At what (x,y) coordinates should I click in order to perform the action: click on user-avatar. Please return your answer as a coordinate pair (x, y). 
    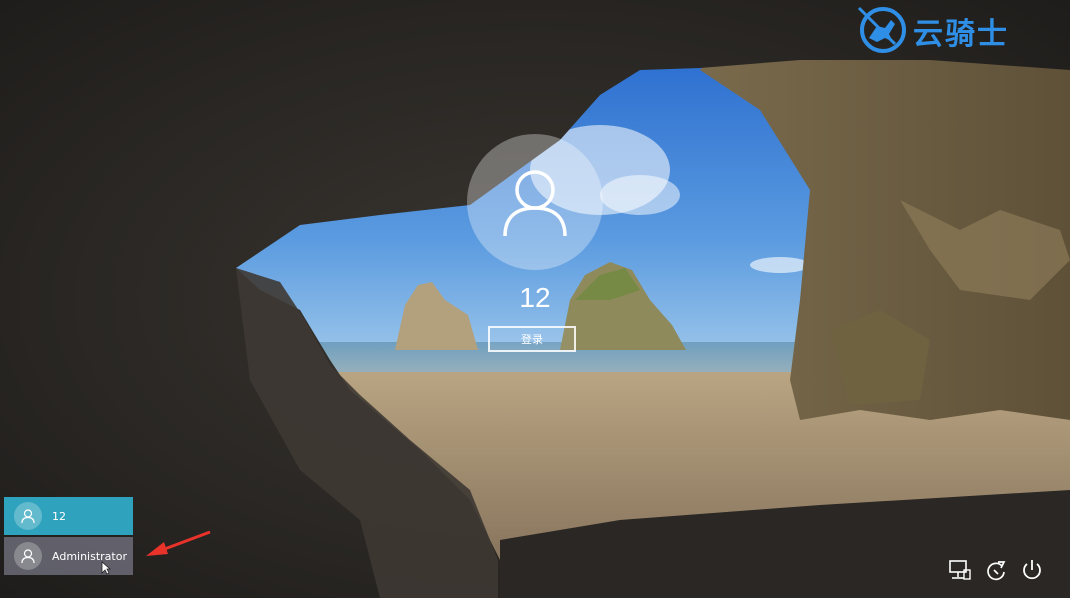
    Looking at the image, I should click on (535, 202).